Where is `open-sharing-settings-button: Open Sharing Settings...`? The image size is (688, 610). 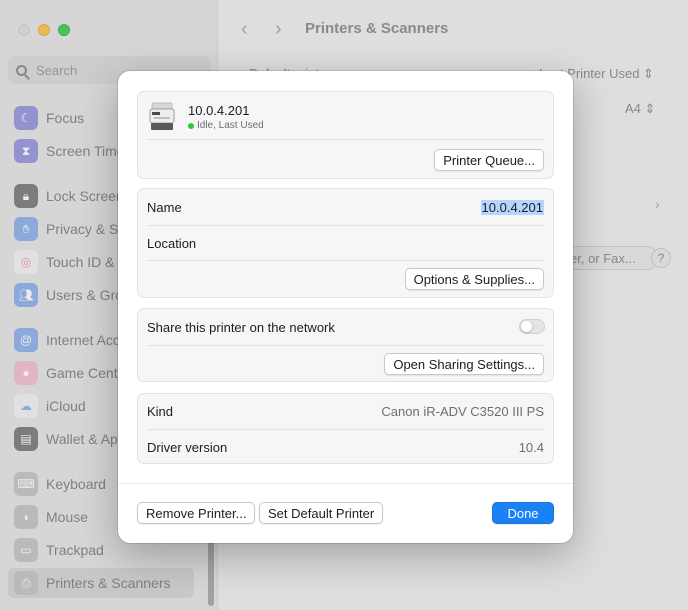
open-sharing-settings-button: Open Sharing Settings... is located at coordinates (464, 364).